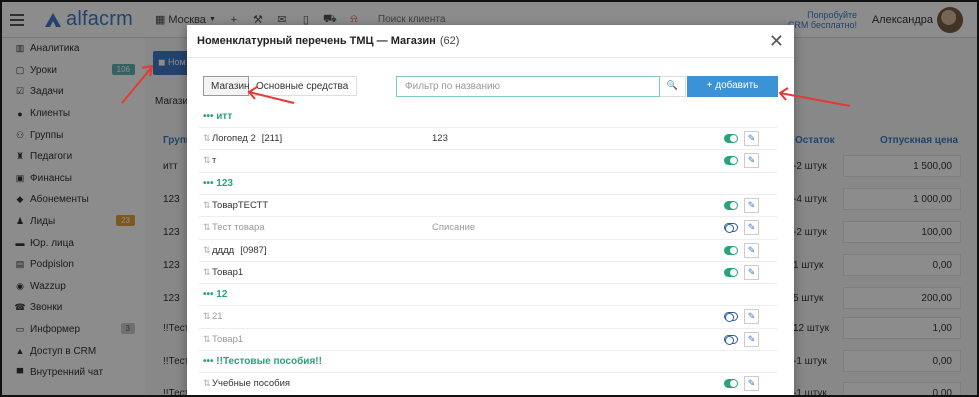  What do you see at coordinates (272, 138) in the screenshot?
I see `item-code: [211]` at bounding box center [272, 138].